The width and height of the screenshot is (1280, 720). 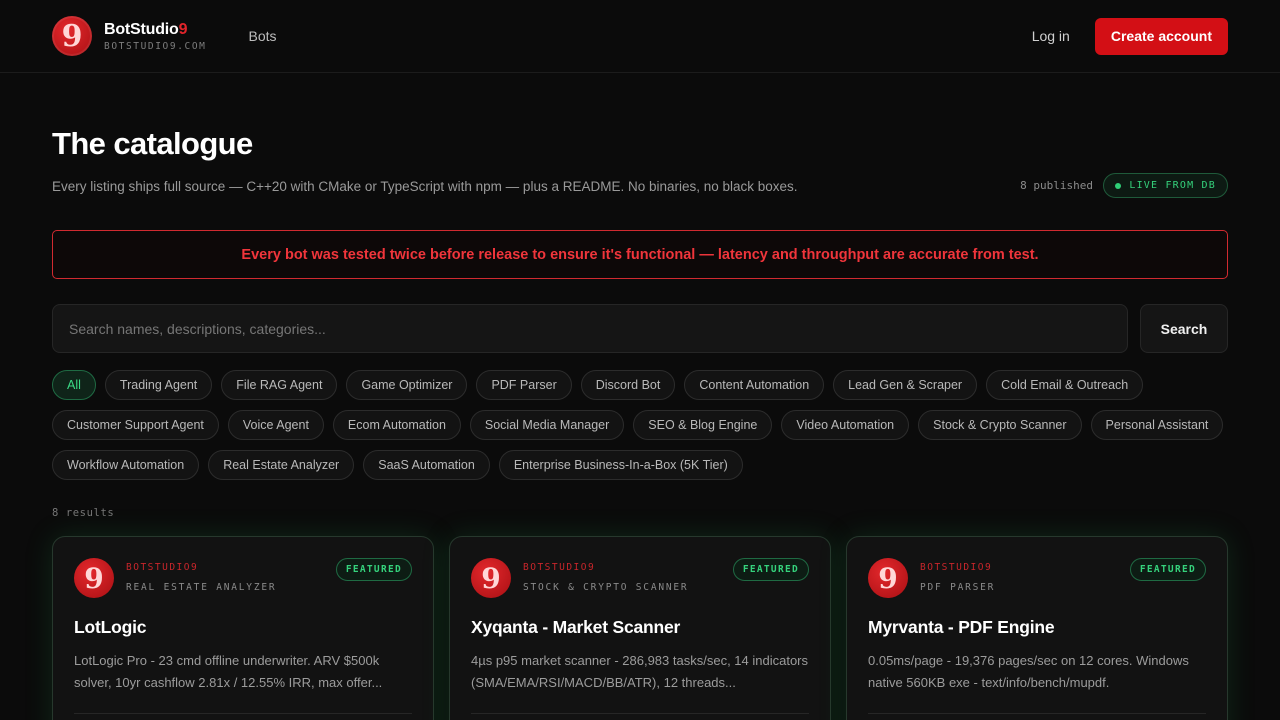 What do you see at coordinates (262, 36) in the screenshot?
I see `nav-link-bots: Bots` at bounding box center [262, 36].